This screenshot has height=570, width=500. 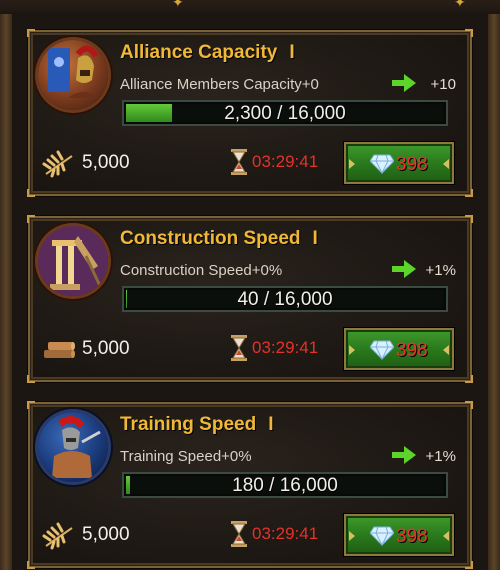 I want to click on progress-bar: 40 / 16,000, so click(x=285, y=299).